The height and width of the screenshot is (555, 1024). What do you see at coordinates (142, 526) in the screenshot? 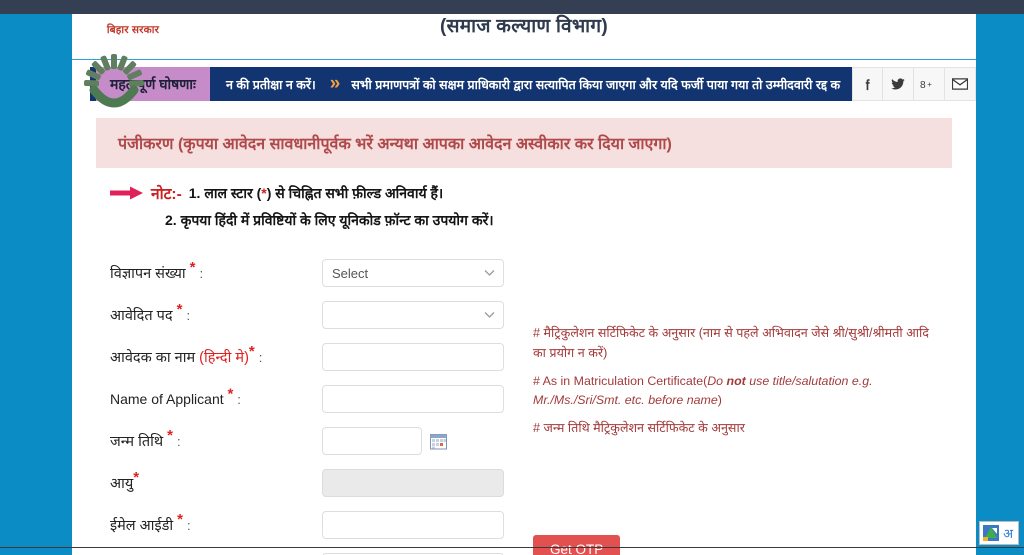
I see `label-text: ईमेल आईडी` at bounding box center [142, 526].